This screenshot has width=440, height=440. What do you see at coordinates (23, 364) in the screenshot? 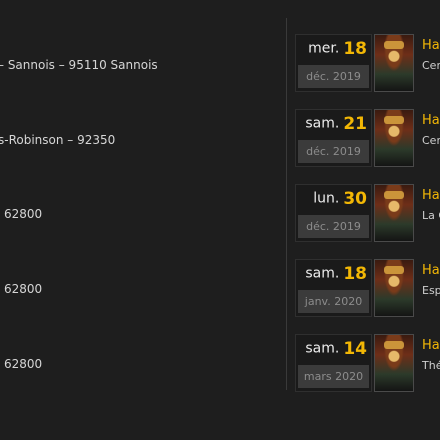
I see `location-address-5: 62800` at bounding box center [23, 364].